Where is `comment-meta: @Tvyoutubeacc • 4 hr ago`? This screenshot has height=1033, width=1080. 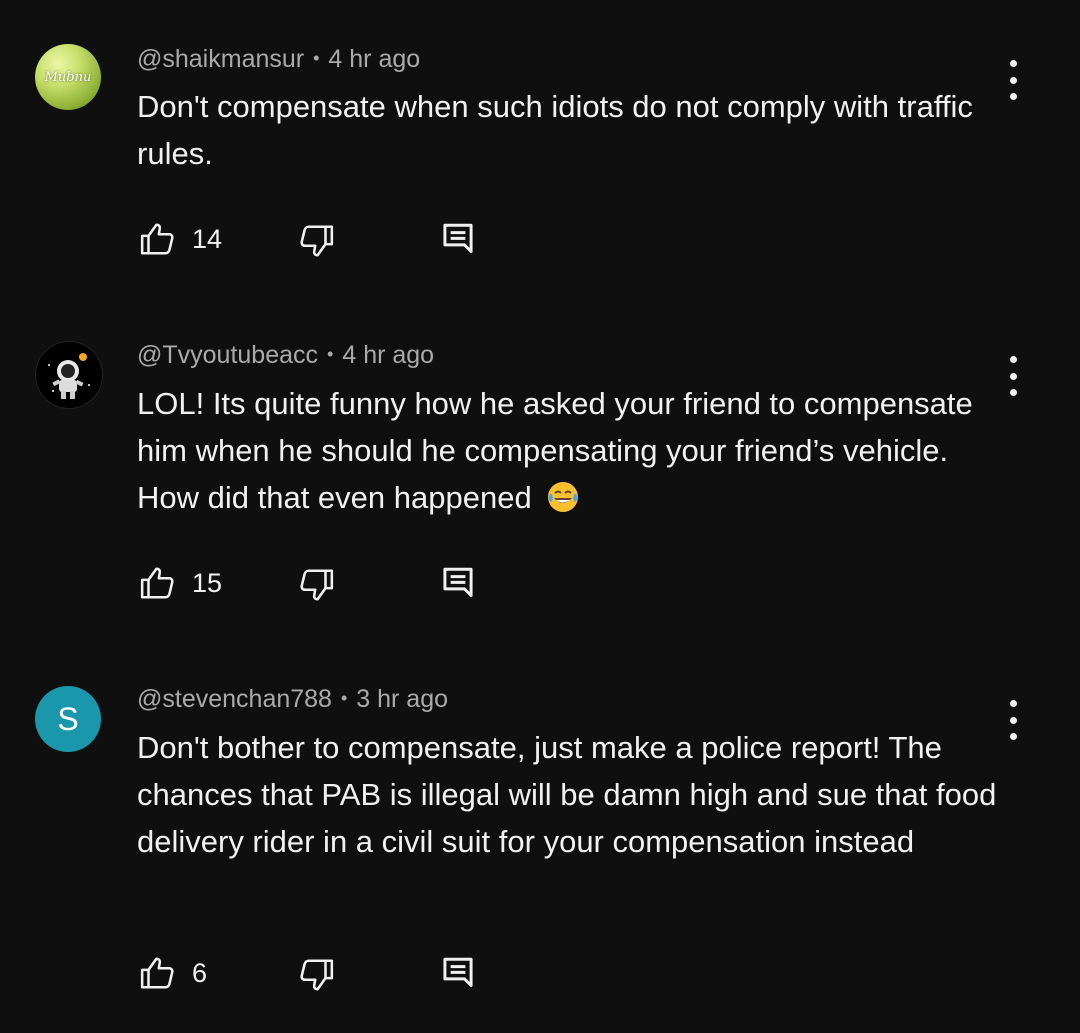
comment-meta: @Tvyoutubeacc • 4 hr ago is located at coordinates (285, 355).